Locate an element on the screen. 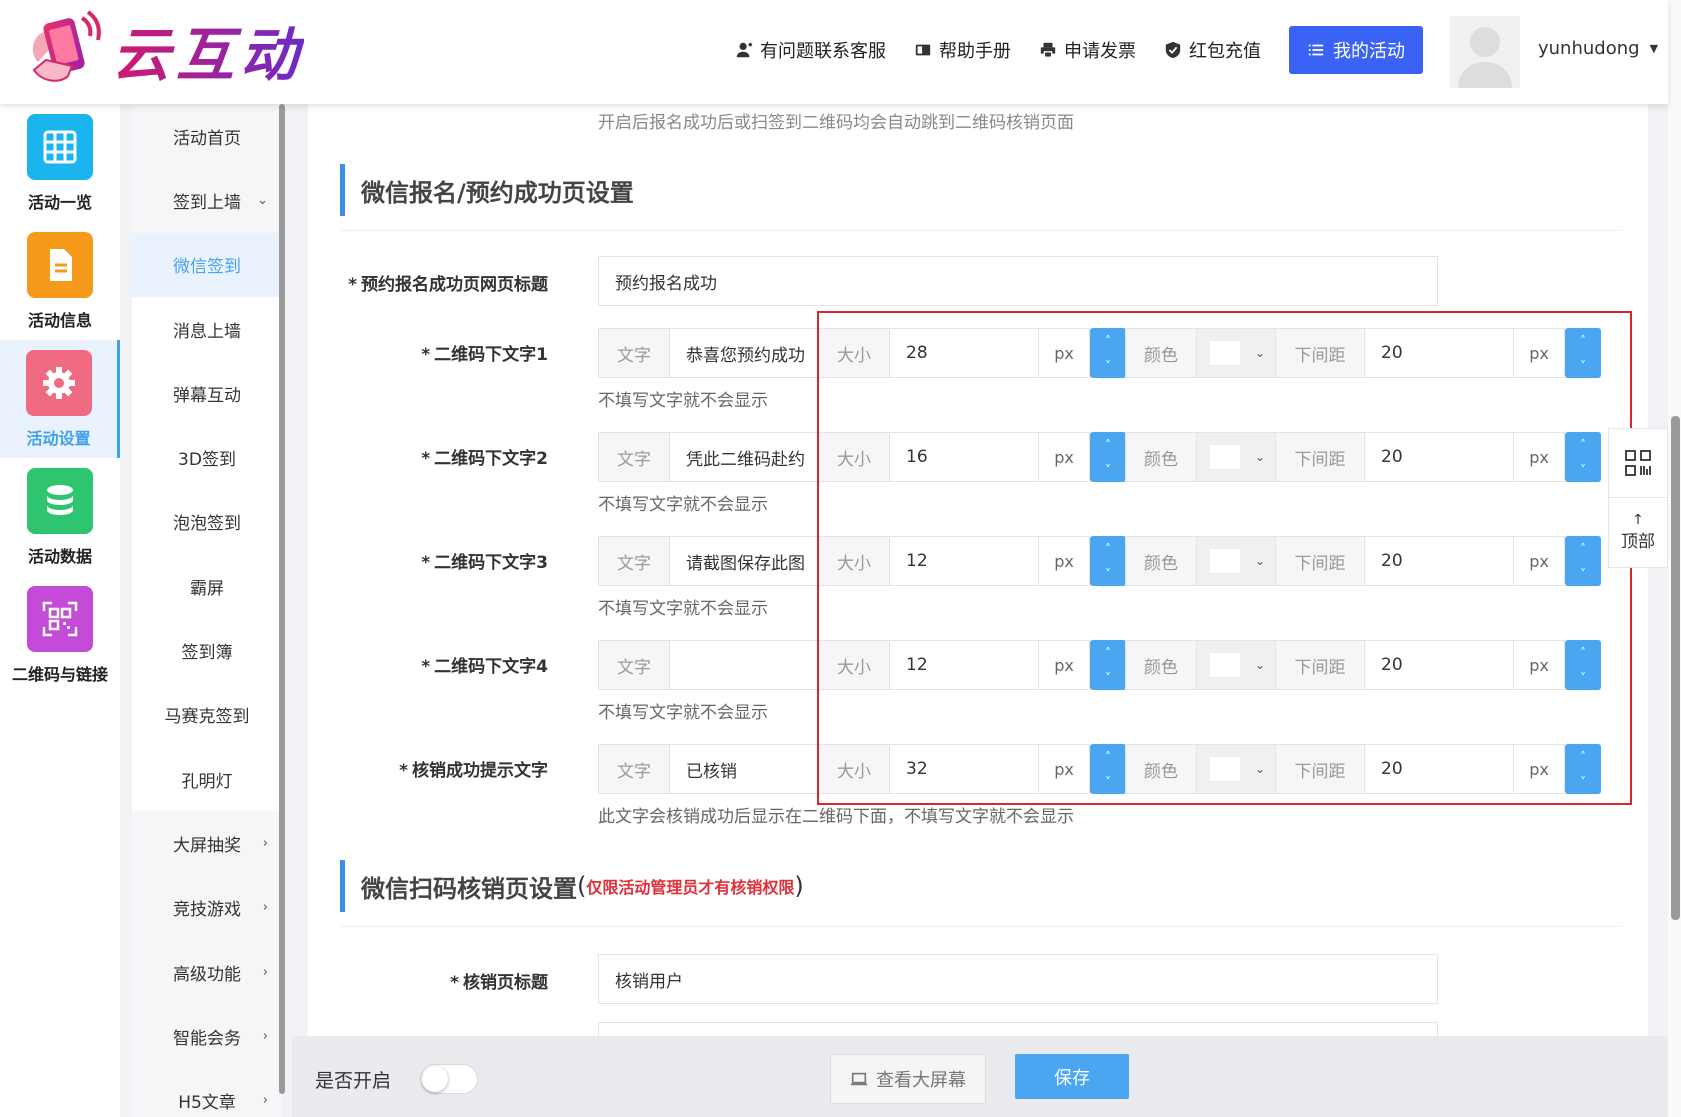 Image resolution: width=1681 pixels, height=1117 pixels. my-activity-button: 我的活动 is located at coordinates (1356, 50).